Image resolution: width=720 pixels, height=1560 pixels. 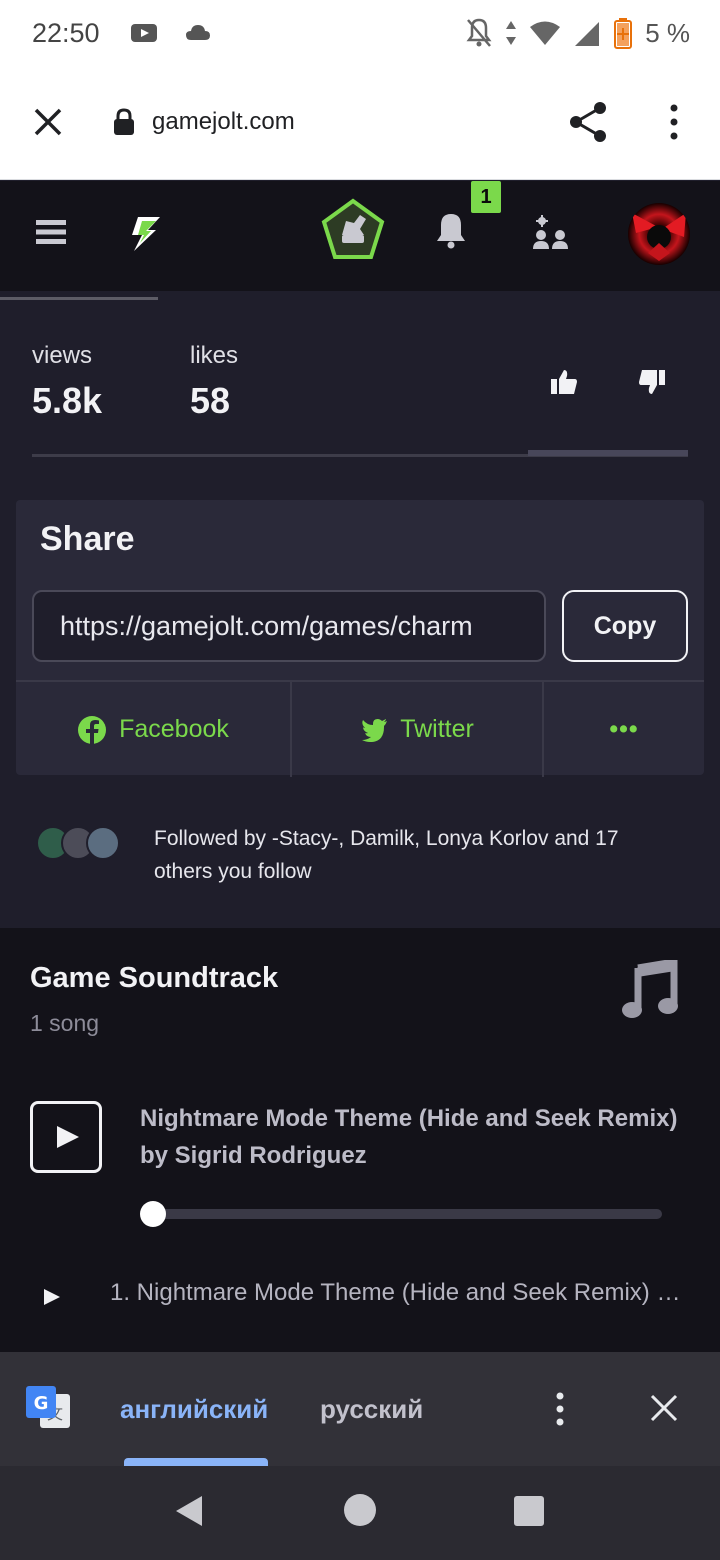 I want to click on google-translate-icon: 文 G, so click(x=48, y=1407).